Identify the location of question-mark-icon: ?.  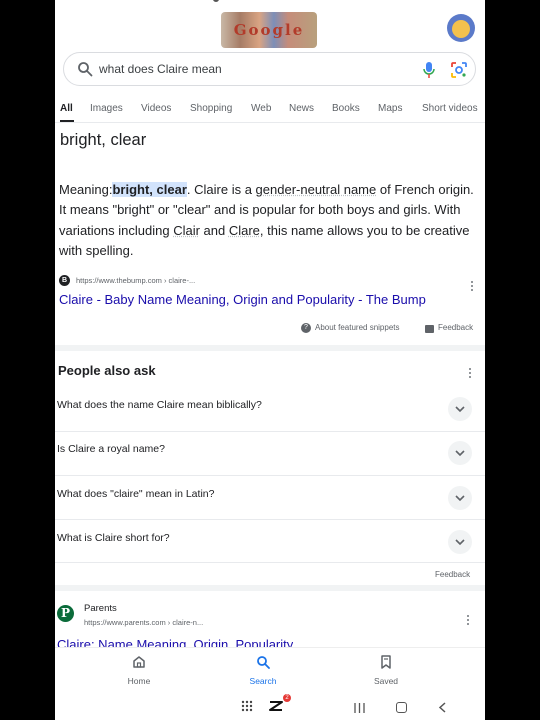
(306, 328).